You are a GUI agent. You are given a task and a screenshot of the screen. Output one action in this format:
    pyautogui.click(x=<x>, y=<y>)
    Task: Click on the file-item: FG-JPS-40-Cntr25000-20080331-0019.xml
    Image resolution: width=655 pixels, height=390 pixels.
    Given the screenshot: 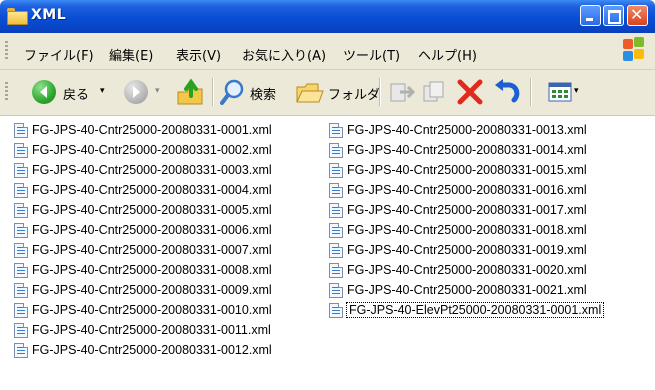 What is the action you would take?
    pyautogui.click(x=458, y=250)
    